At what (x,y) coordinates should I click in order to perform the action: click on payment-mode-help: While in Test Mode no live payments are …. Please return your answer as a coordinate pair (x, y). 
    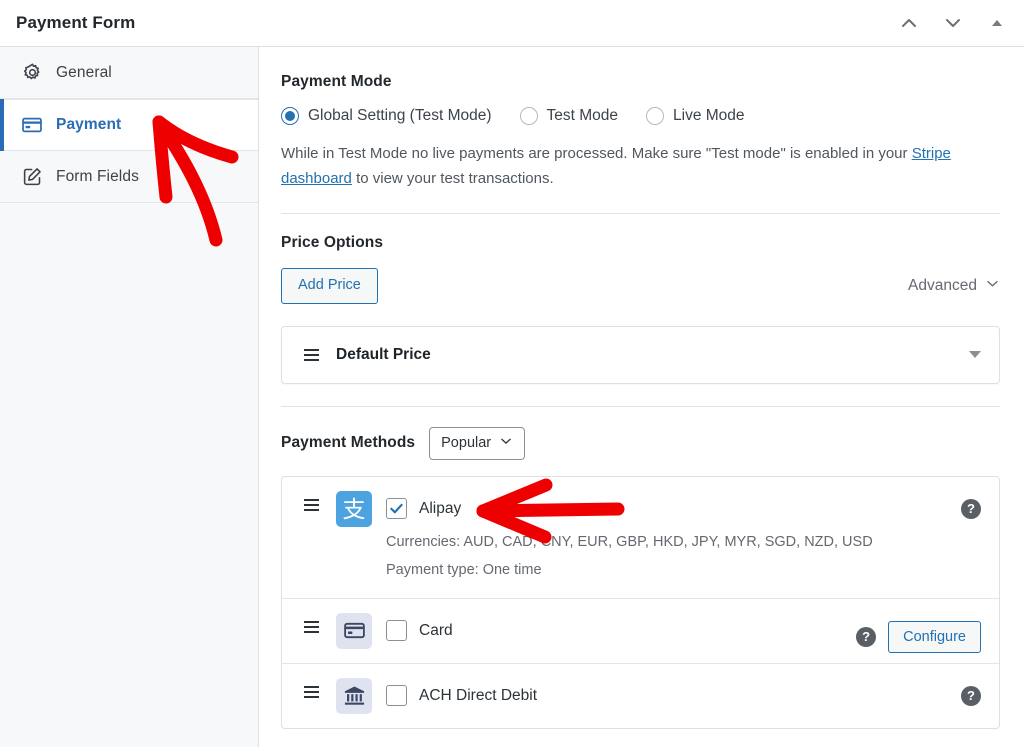
    Looking at the image, I should click on (640, 166).